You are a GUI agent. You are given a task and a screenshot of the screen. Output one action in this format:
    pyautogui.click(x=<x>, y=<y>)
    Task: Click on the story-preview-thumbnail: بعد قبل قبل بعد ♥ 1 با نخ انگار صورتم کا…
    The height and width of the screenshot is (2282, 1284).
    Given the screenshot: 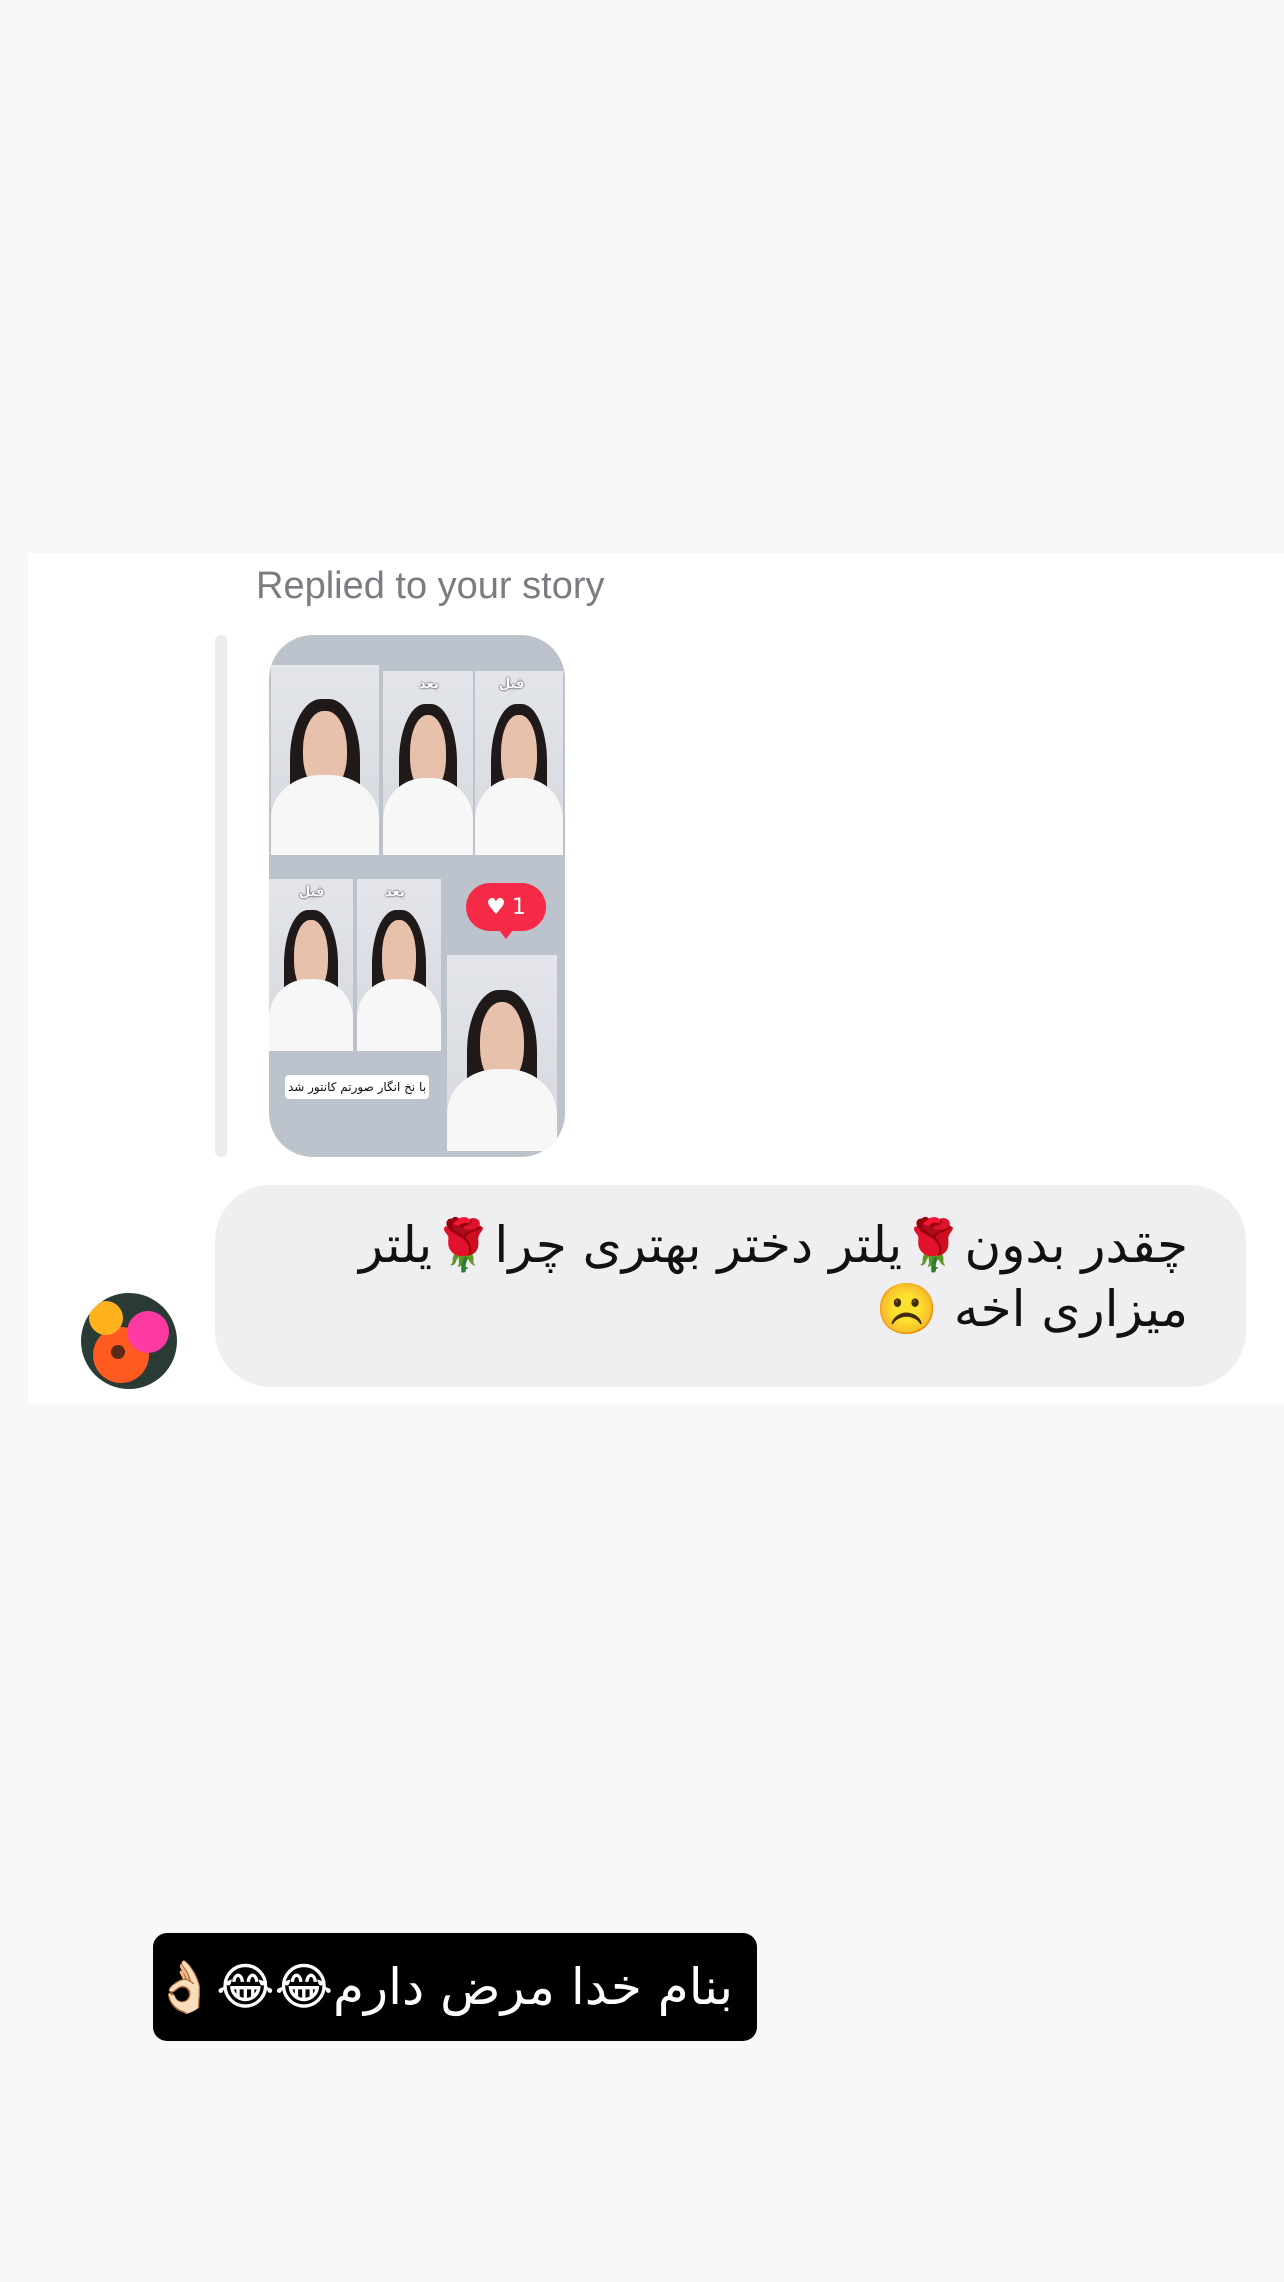 What is the action you would take?
    pyautogui.click(x=417, y=896)
    